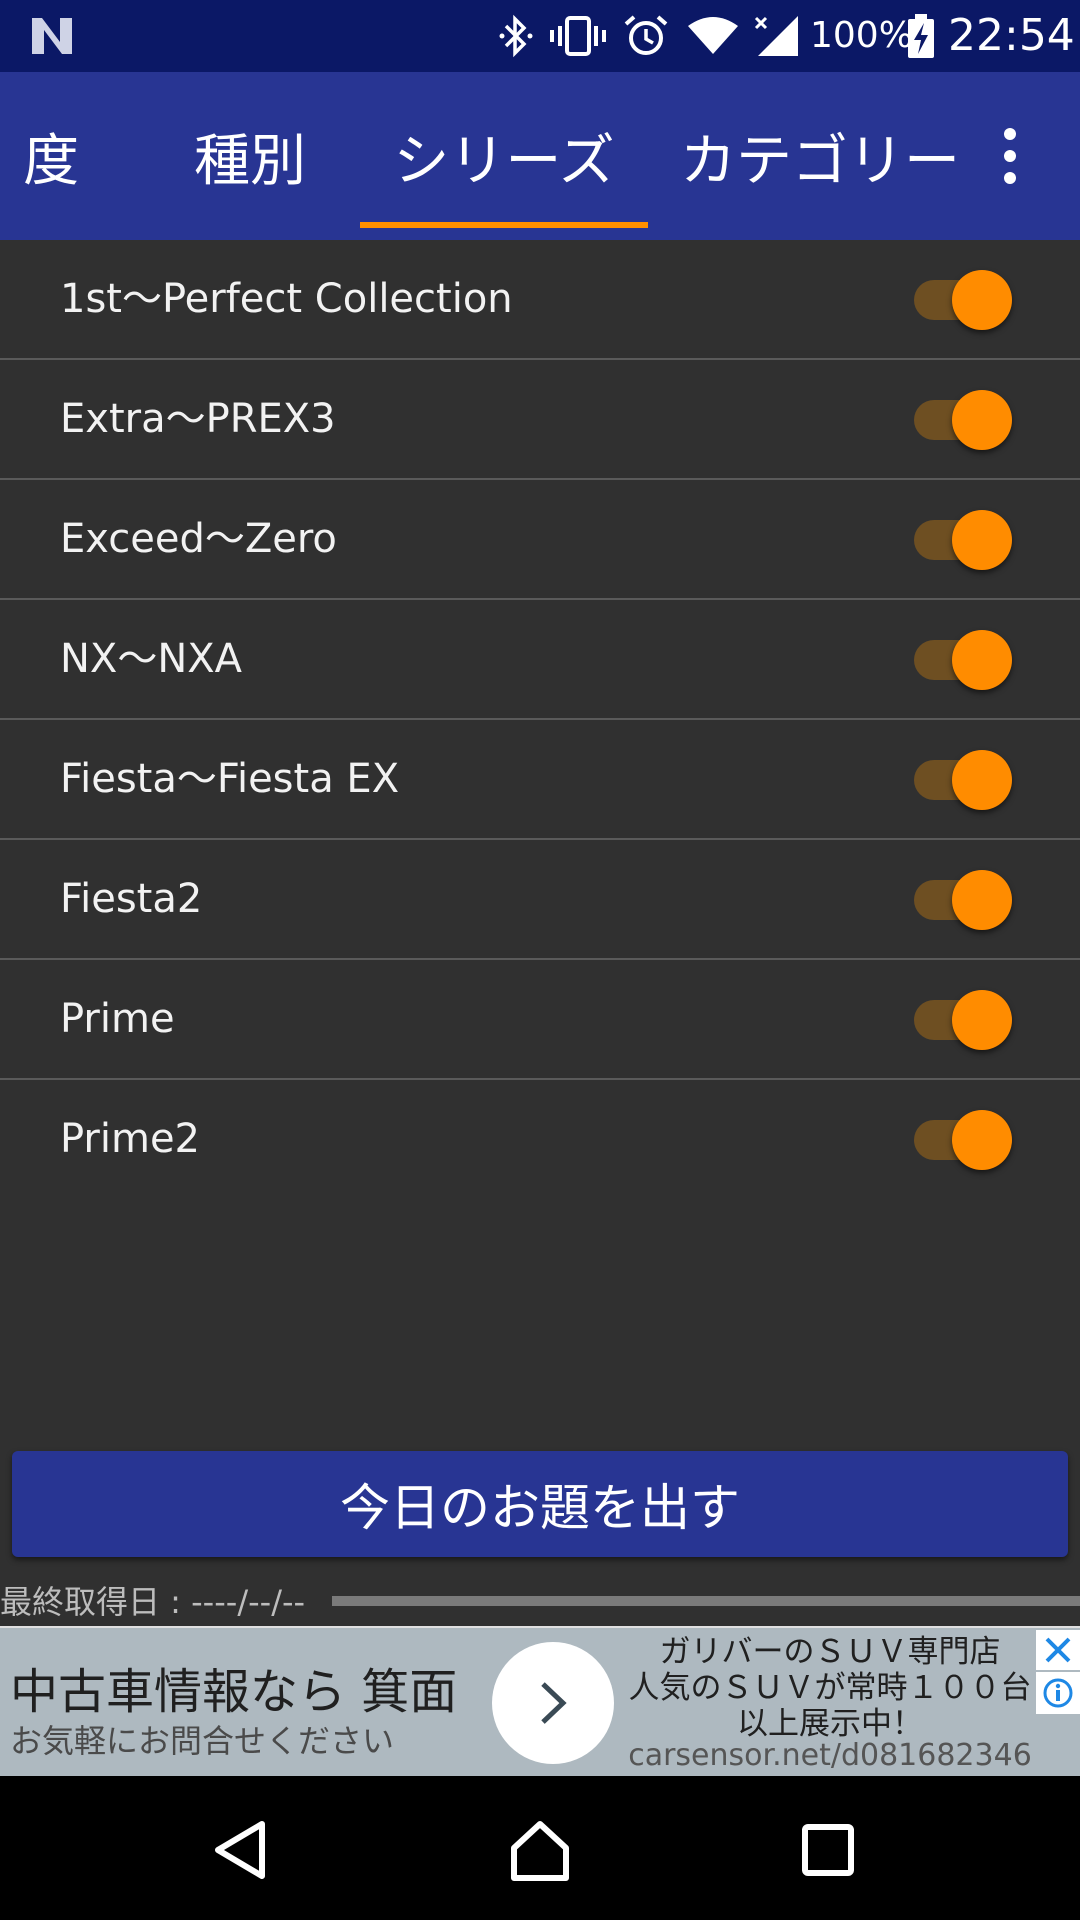 This screenshot has height=1920, width=1080. Describe the element at coordinates (504, 156) in the screenshot. I see `tab-series: シリーズ` at that location.